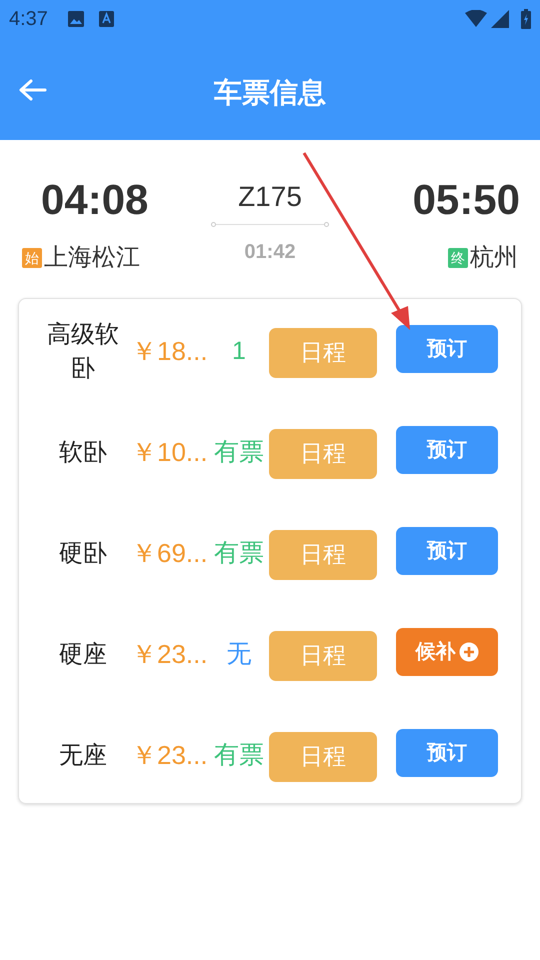  I want to click on waitlist-button: 候补, so click(447, 652).